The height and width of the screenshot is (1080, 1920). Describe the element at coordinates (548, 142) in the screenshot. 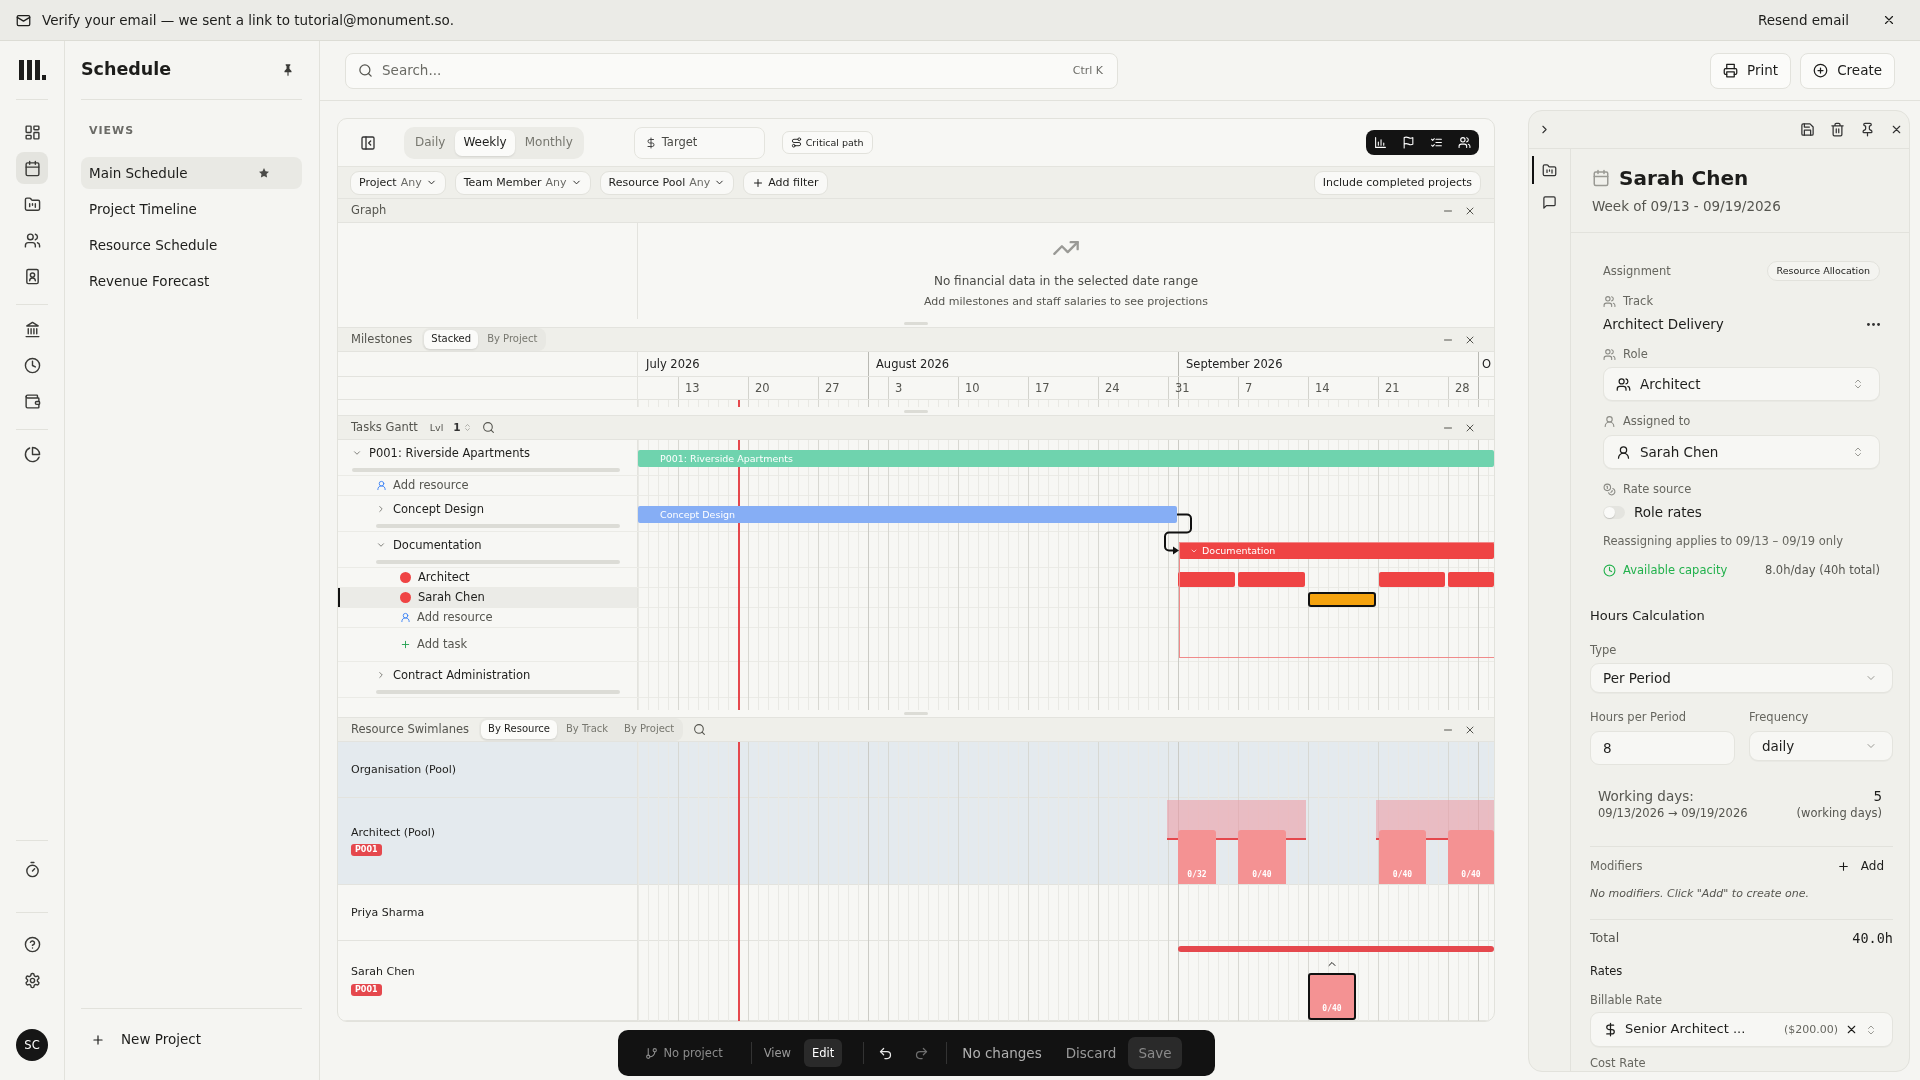

I see `time-scale-tab: Monthly` at that location.